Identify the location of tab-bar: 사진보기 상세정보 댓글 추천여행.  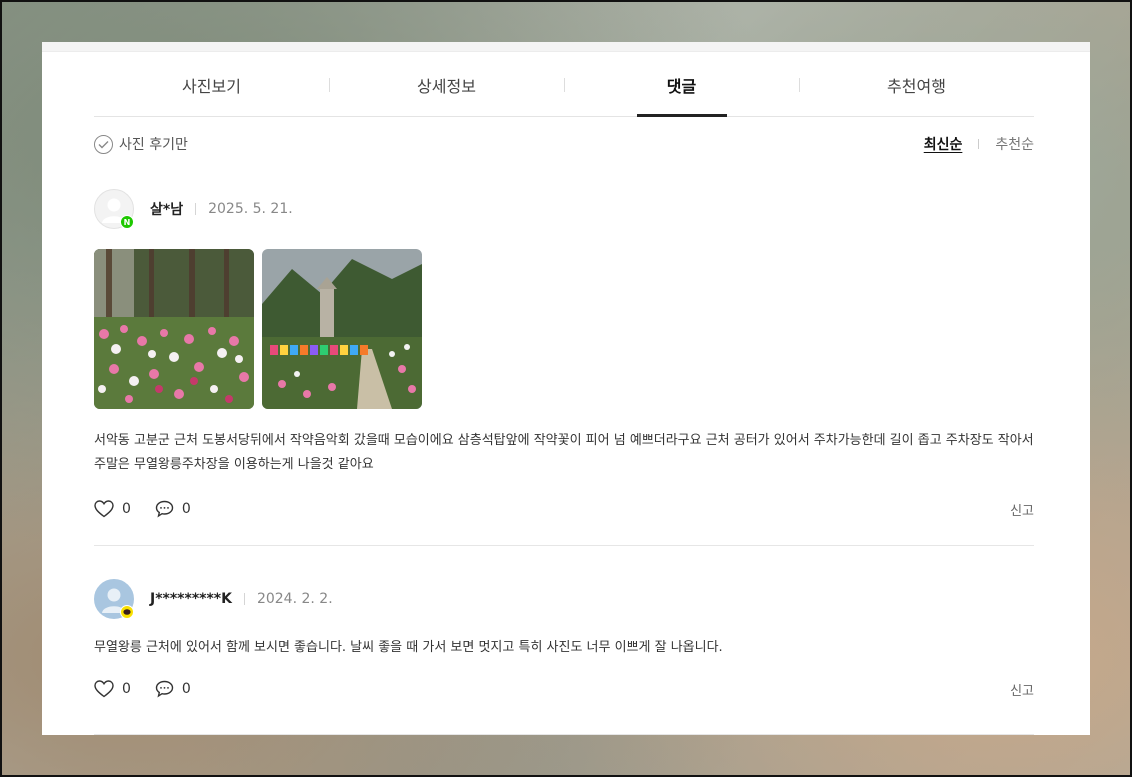
(564, 85).